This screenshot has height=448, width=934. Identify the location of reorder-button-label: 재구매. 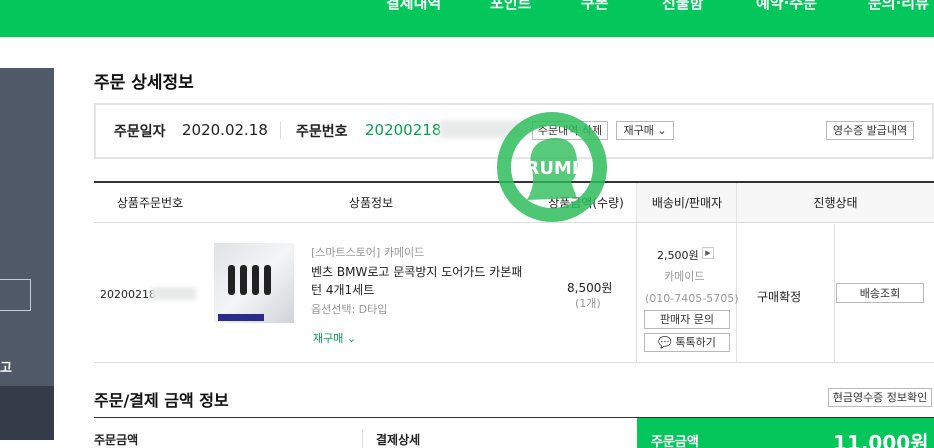
(638, 130).